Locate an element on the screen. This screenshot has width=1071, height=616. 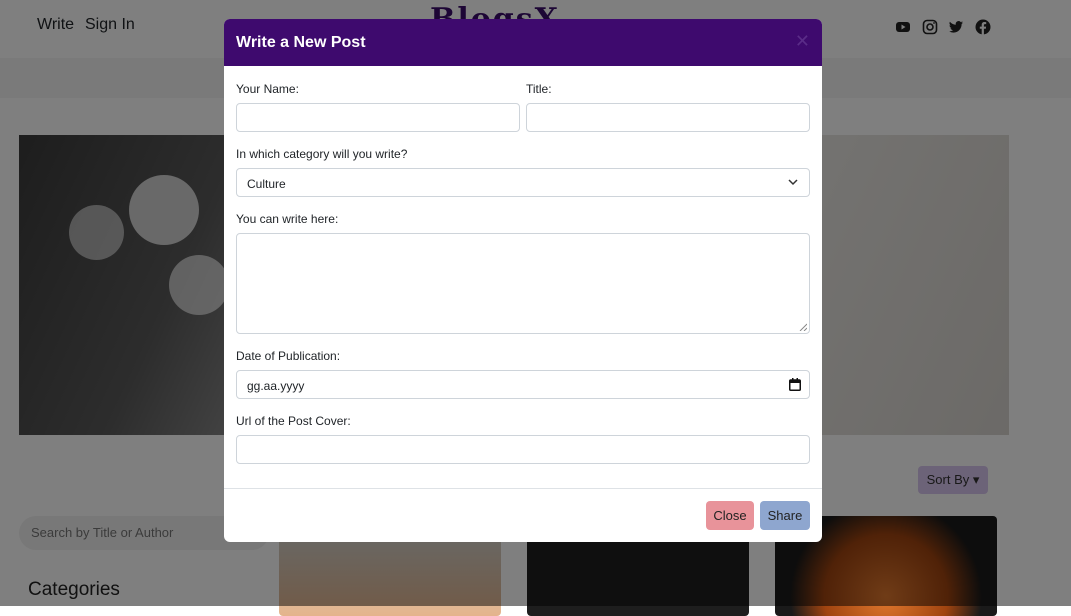
modal-footer-divider is located at coordinates (523, 488).